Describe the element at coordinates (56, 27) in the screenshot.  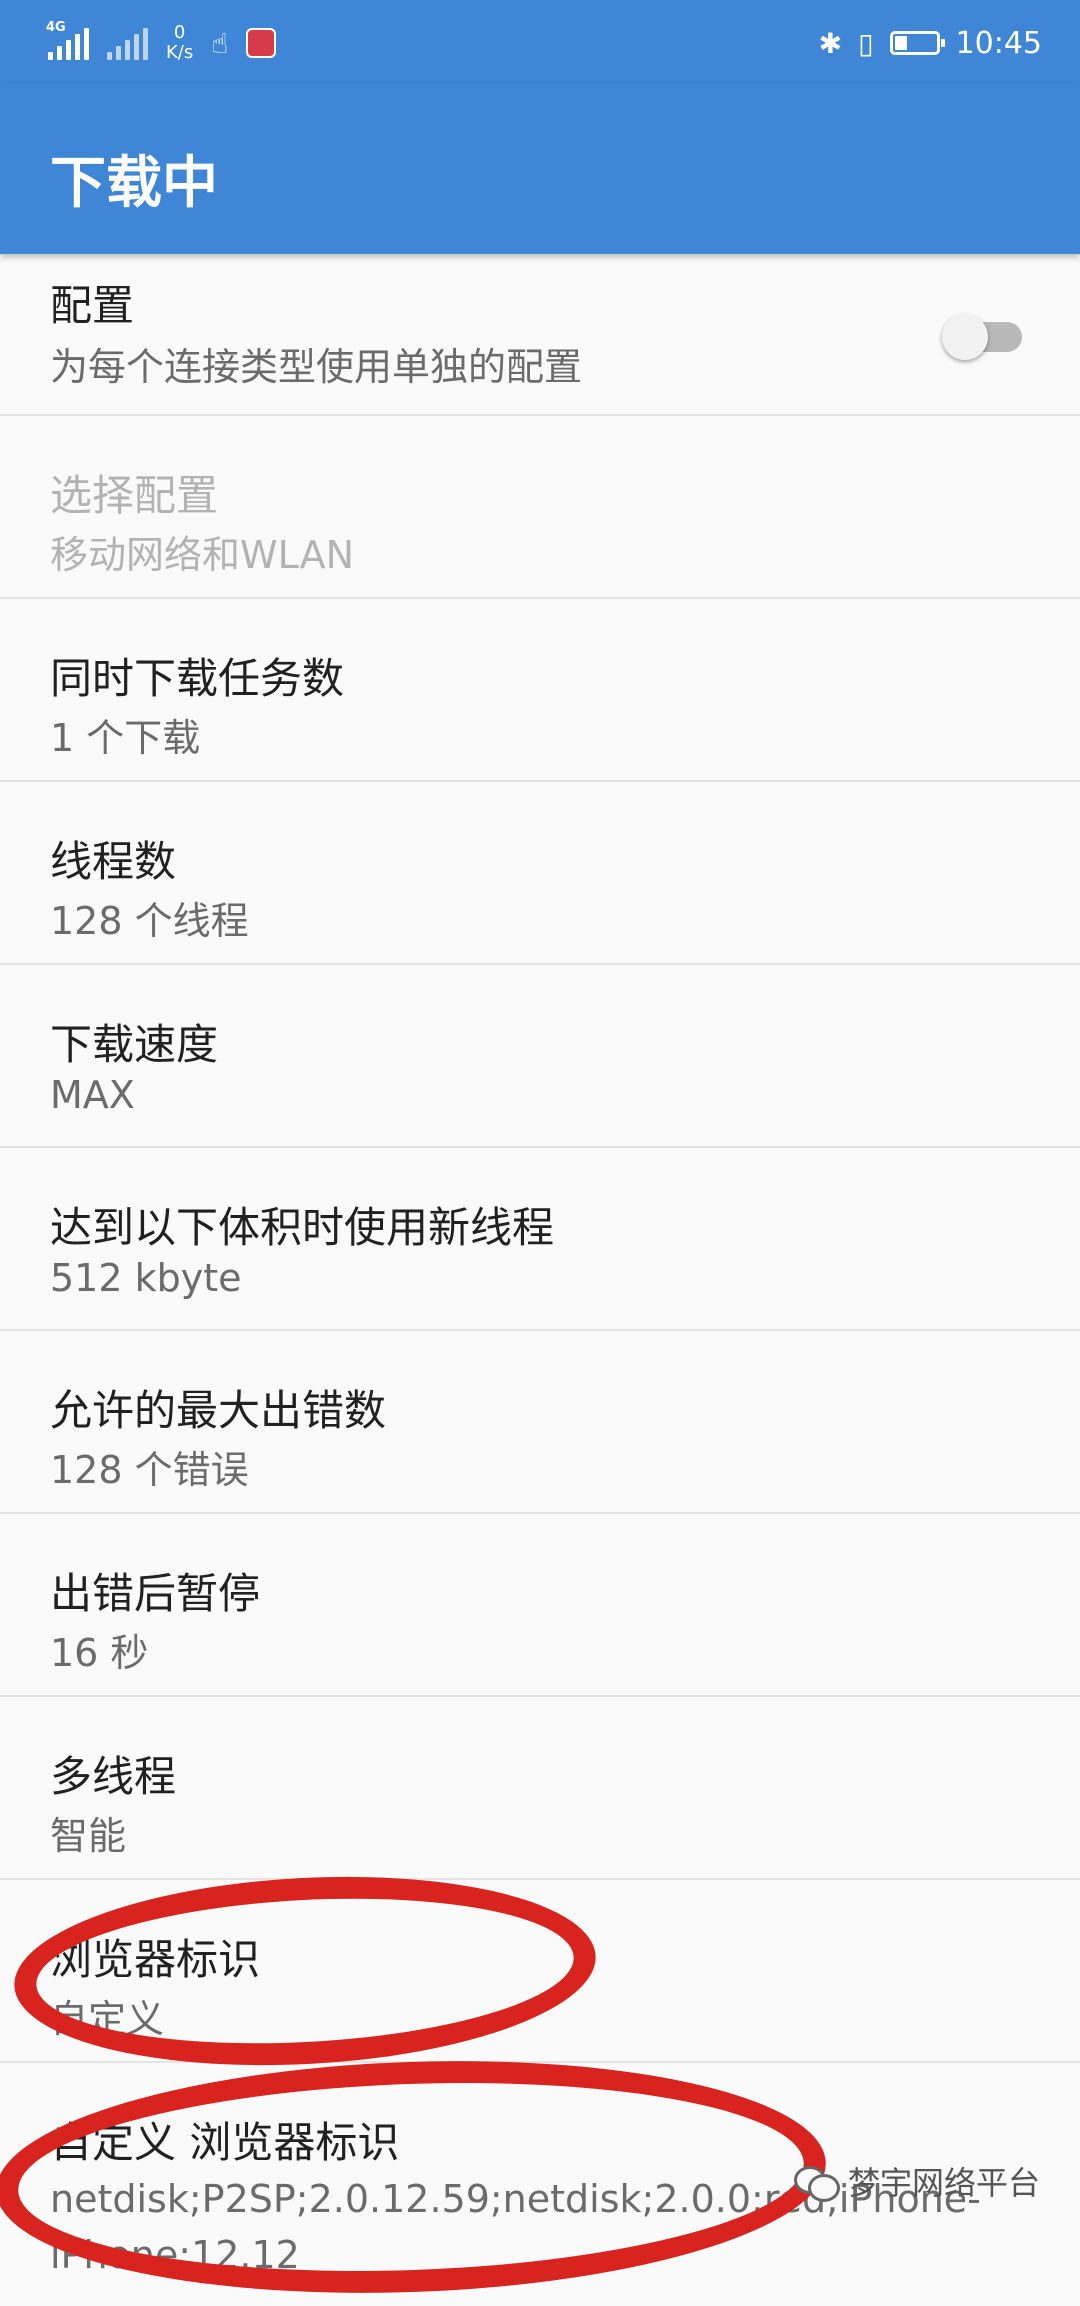
I see `network-type: 4G` at that location.